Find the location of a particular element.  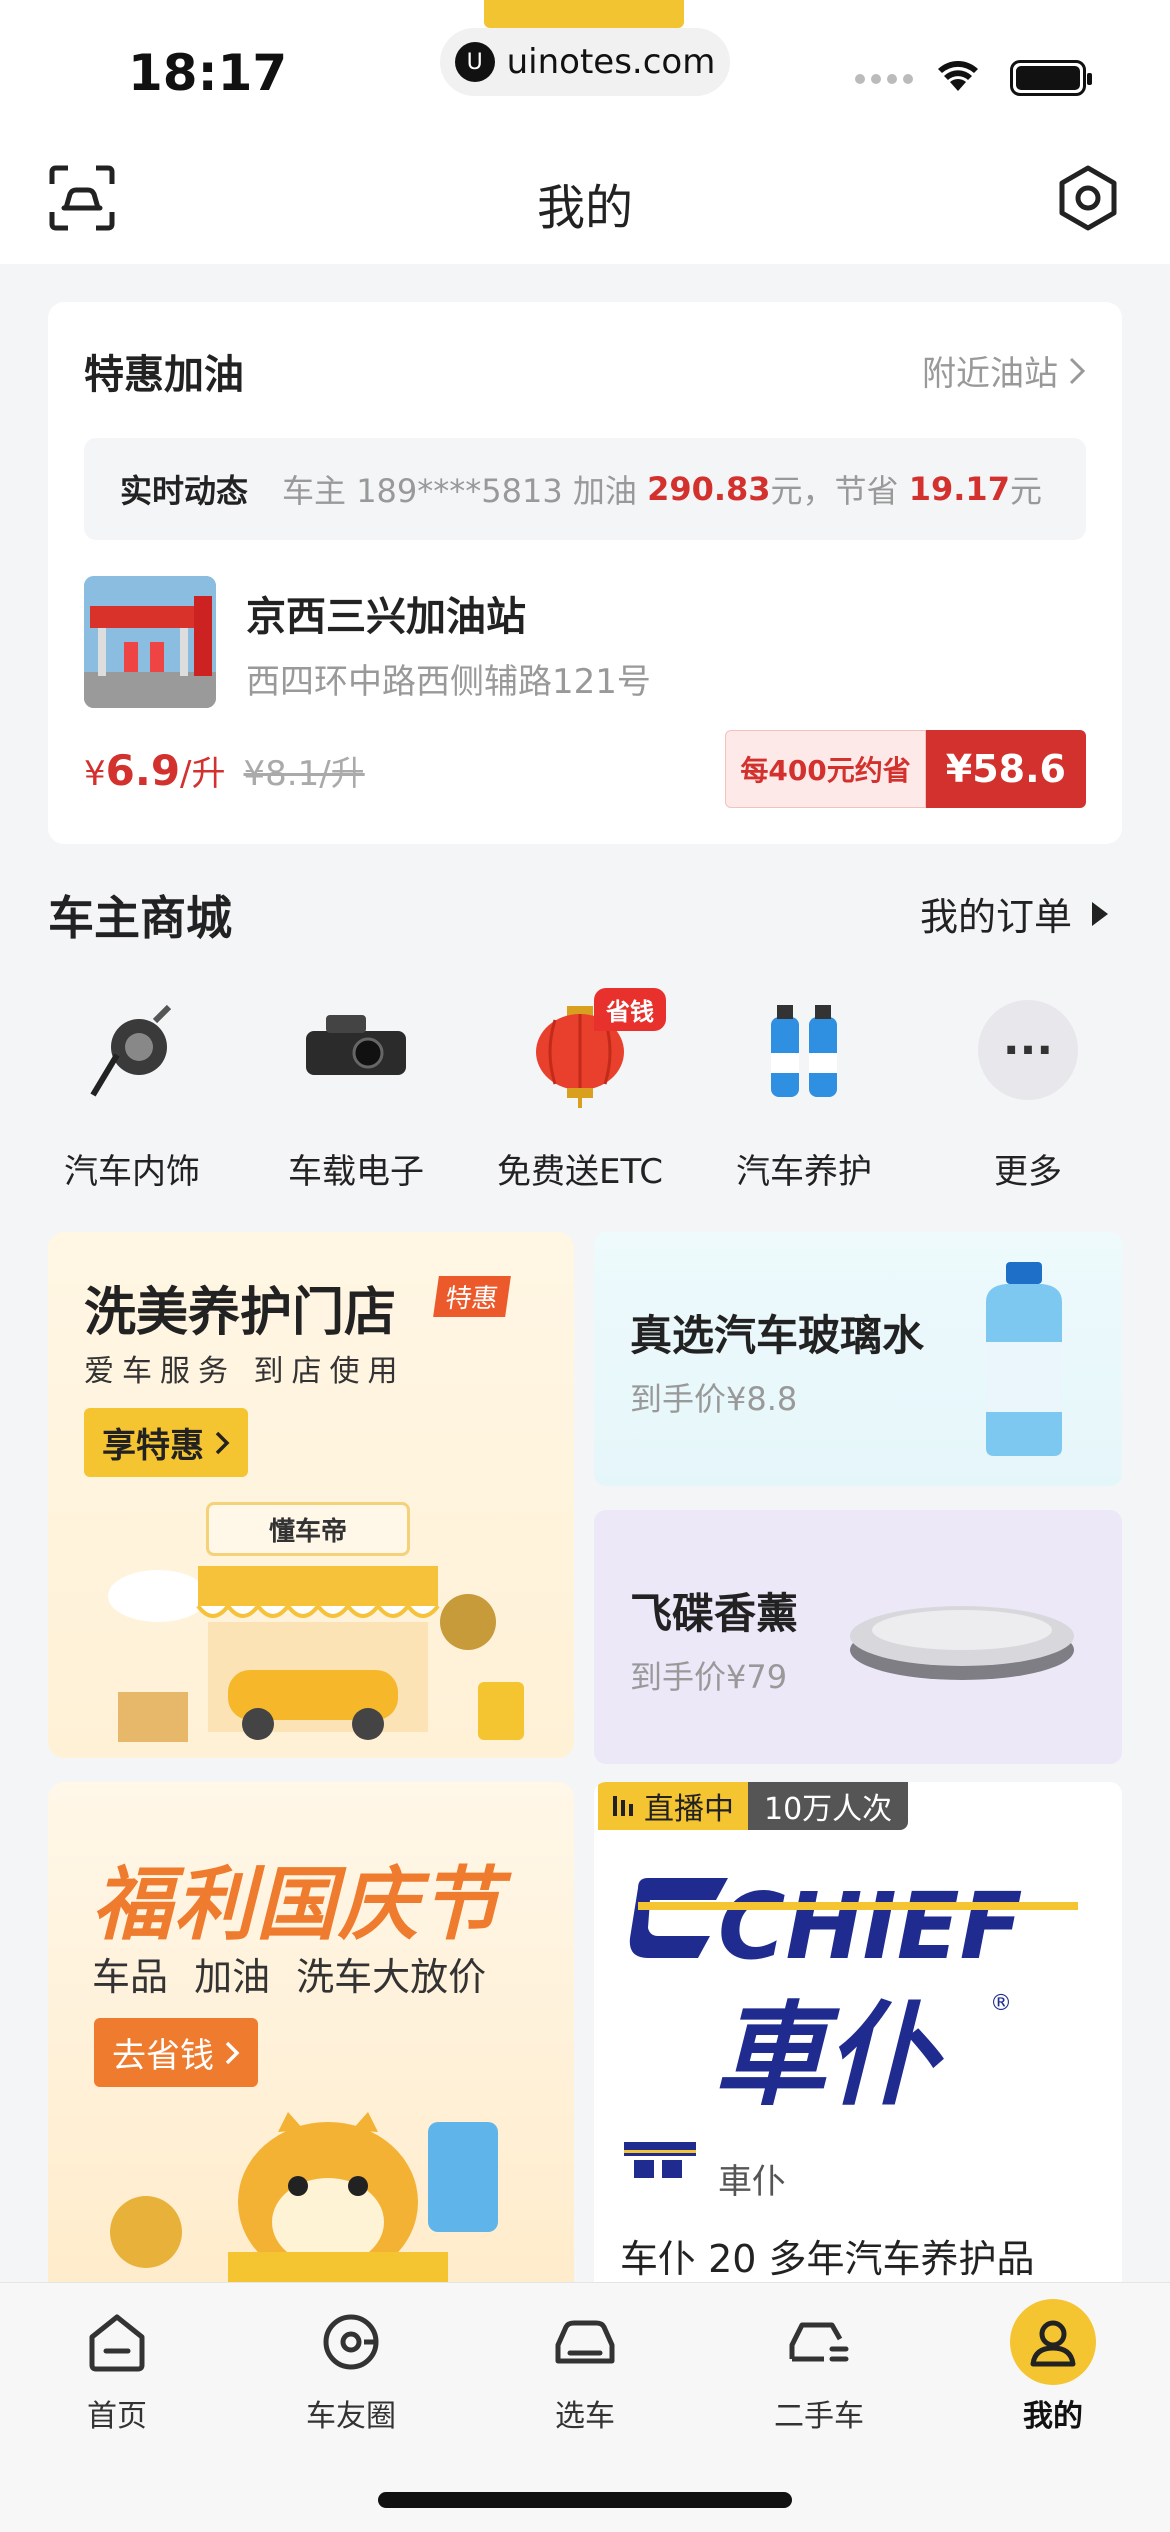

glass-water-promo: 真选汽车玻璃水 到手价¥8.8 is located at coordinates (858, 1359).